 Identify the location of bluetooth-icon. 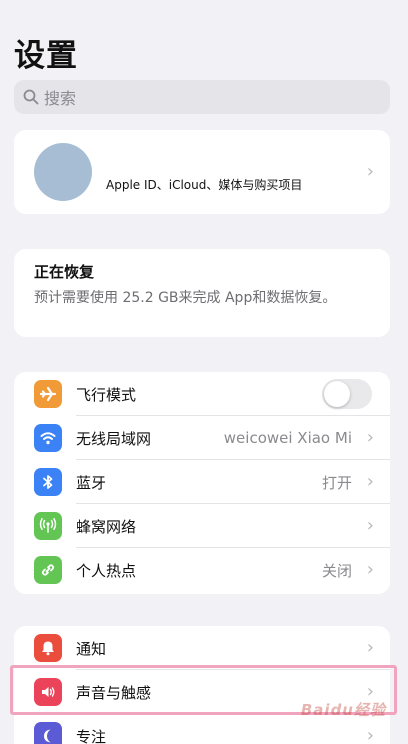
(48, 482).